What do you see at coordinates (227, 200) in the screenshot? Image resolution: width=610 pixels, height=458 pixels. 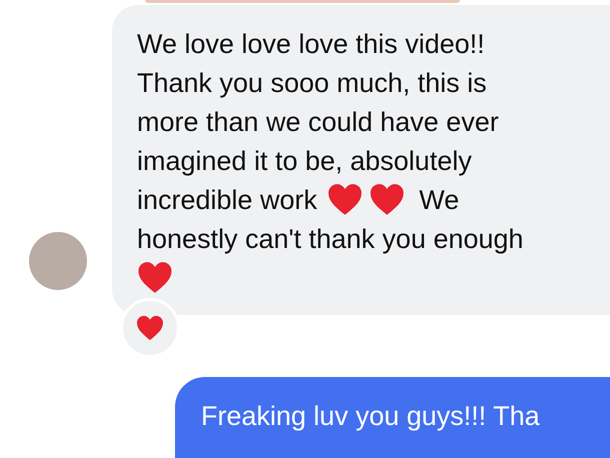 I see `message-text: incredible work` at bounding box center [227, 200].